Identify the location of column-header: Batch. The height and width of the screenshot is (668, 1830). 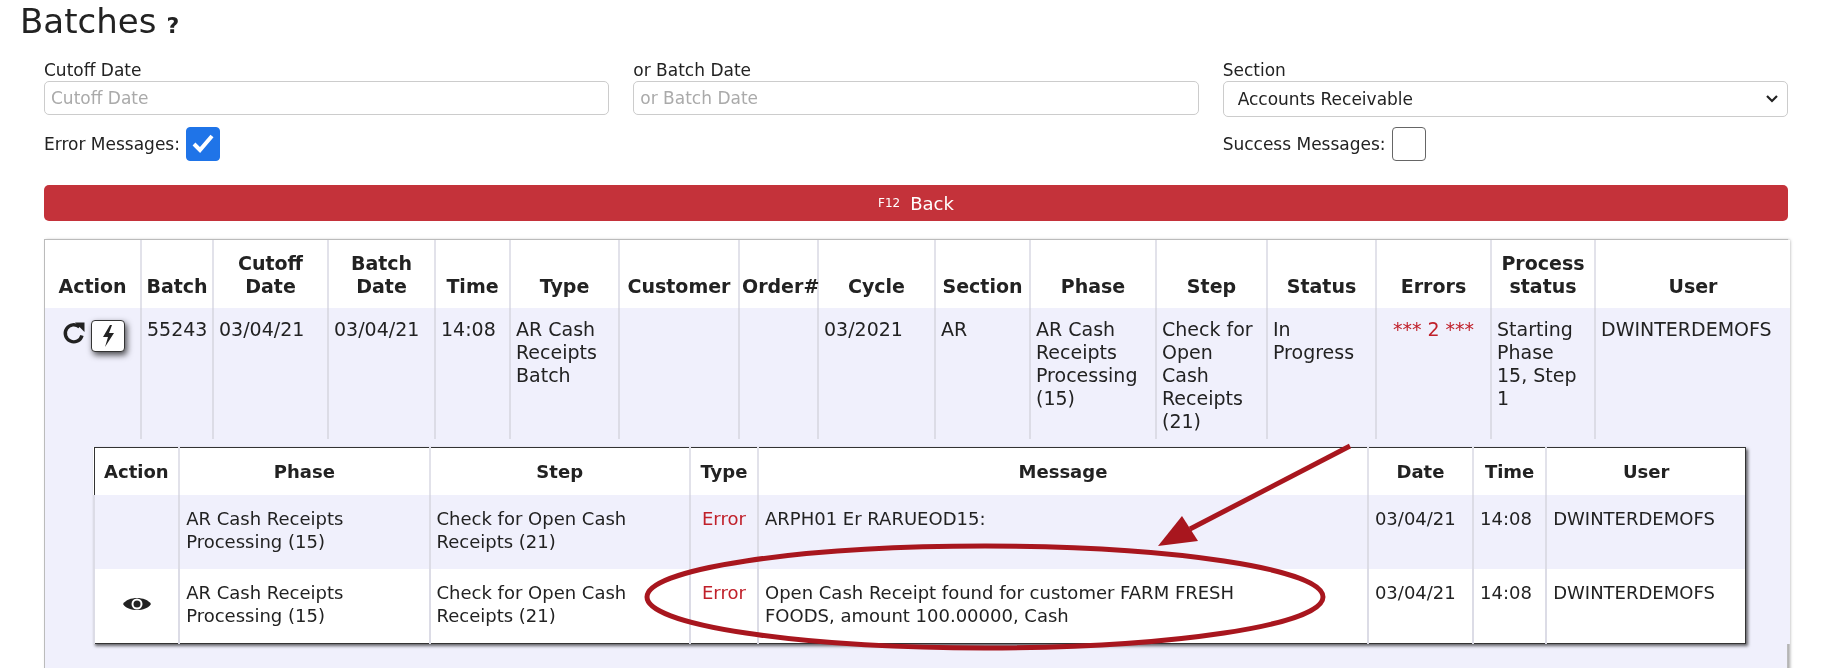
(177, 274).